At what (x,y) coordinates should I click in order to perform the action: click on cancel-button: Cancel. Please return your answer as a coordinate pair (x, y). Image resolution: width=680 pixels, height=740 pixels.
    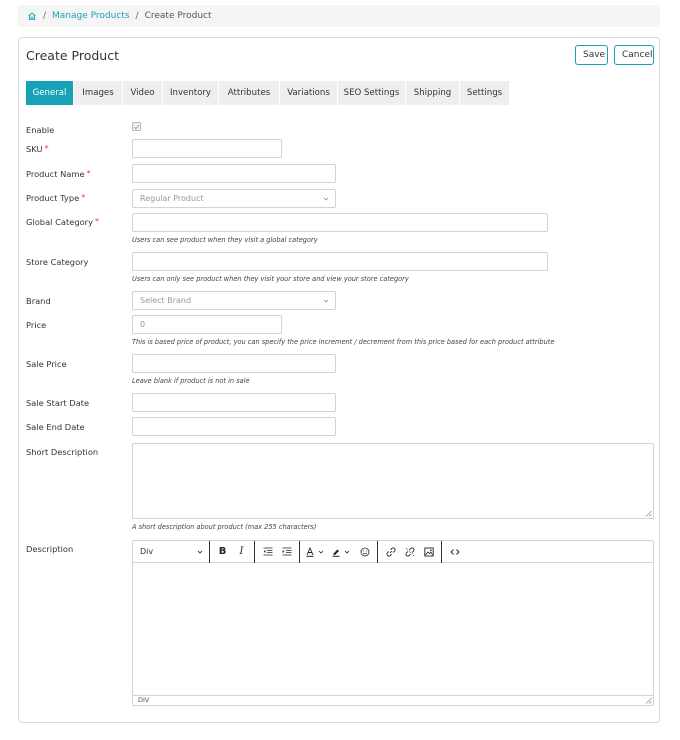
    Looking at the image, I should click on (634, 55).